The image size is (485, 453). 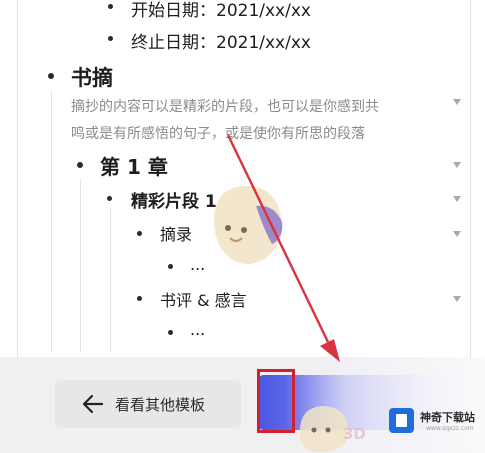 I want to click on arrow-left-icon, so click(x=93, y=404).